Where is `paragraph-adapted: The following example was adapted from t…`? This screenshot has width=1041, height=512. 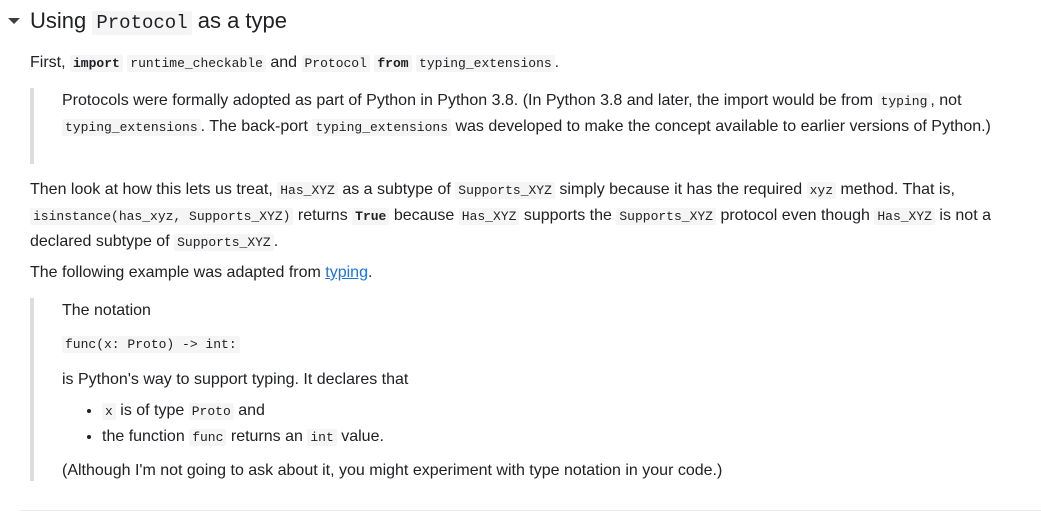
paragraph-adapted: The following example was adapted from t… is located at coordinates (201, 272).